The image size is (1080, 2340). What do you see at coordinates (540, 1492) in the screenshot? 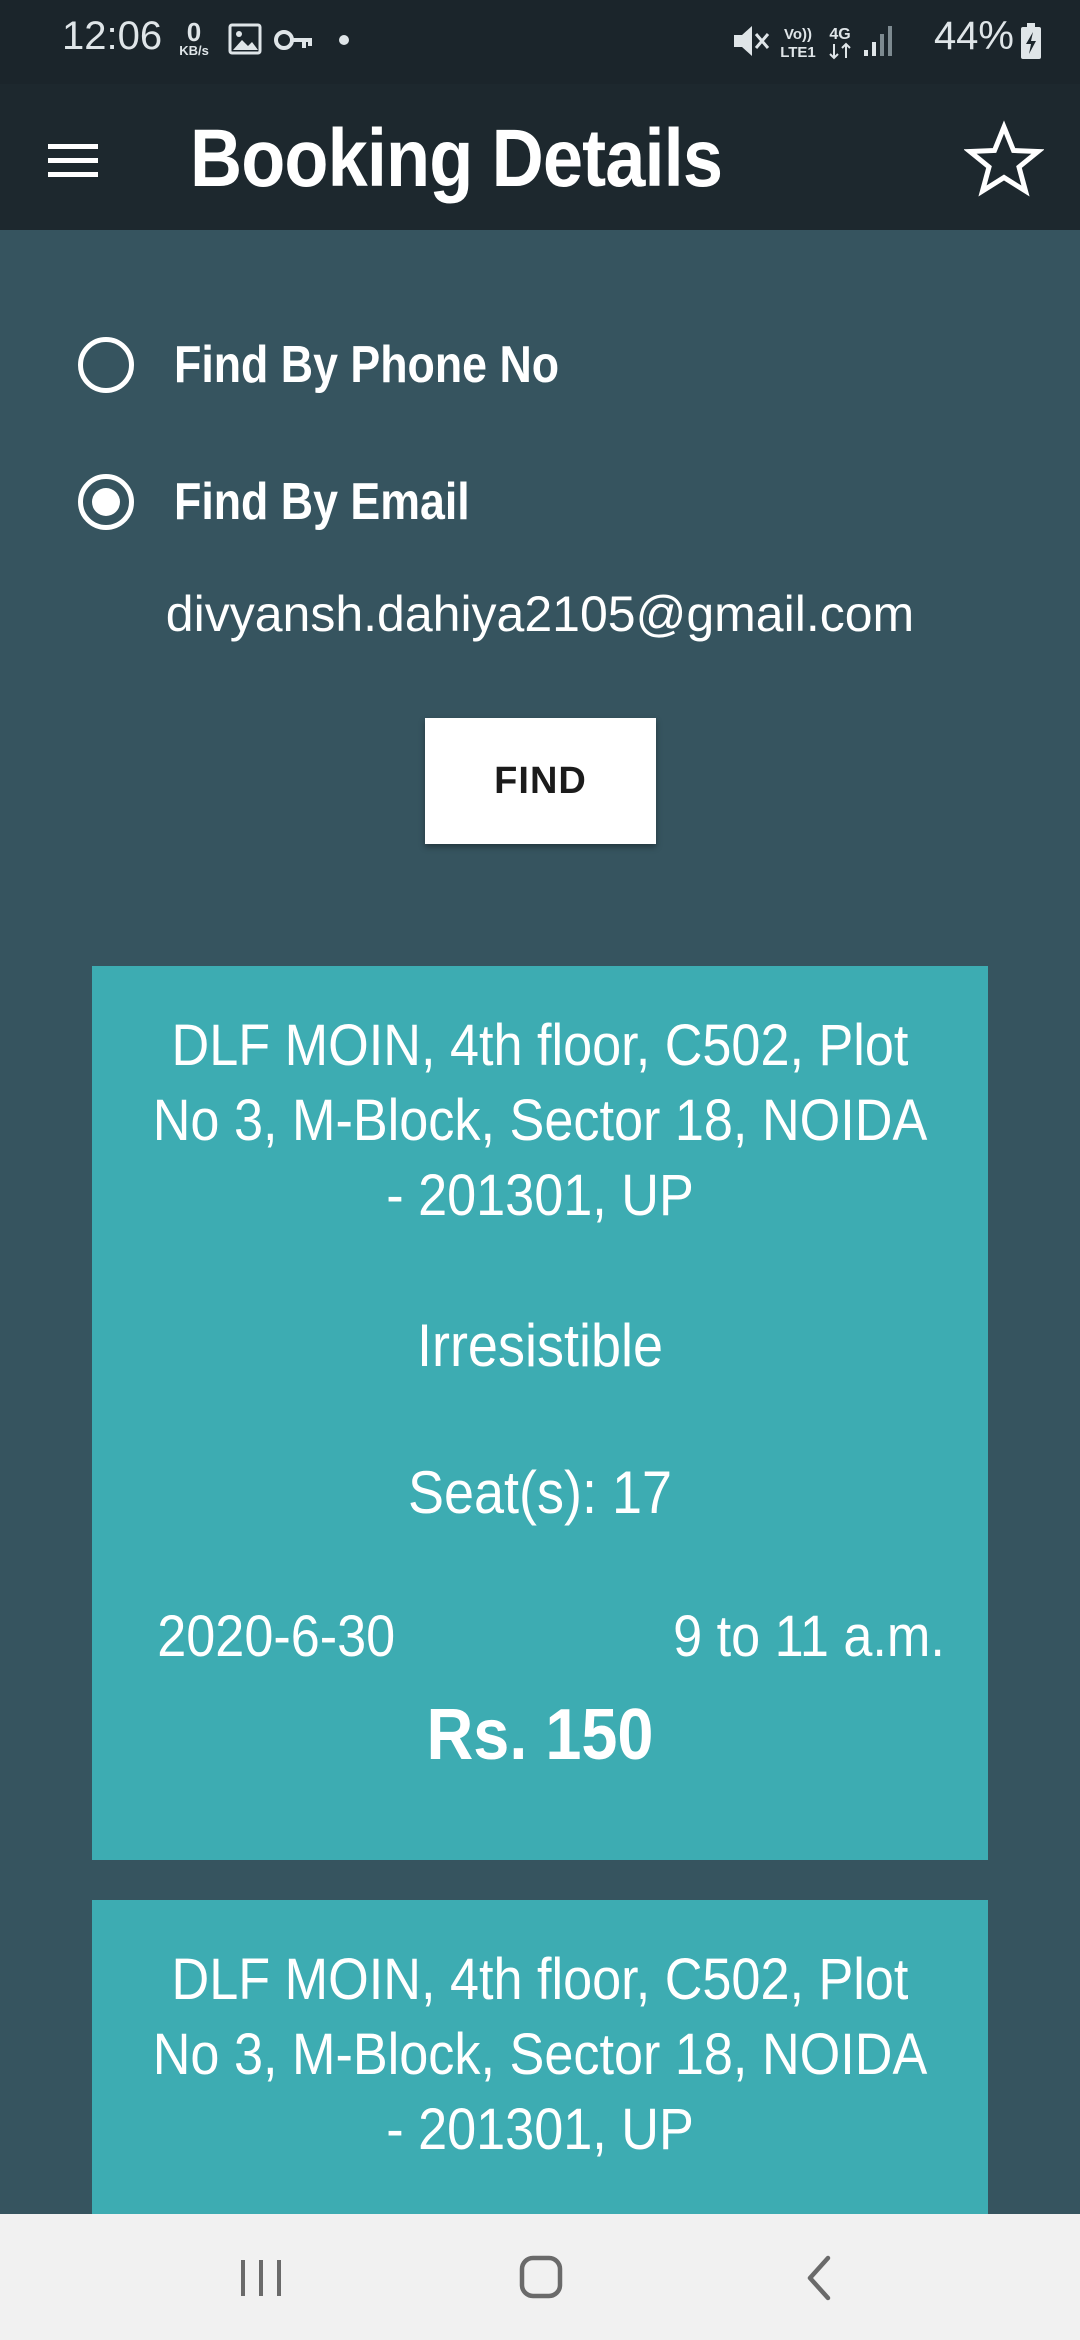
I see `booking-seats: Seat(s): 17` at bounding box center [540, 1492].